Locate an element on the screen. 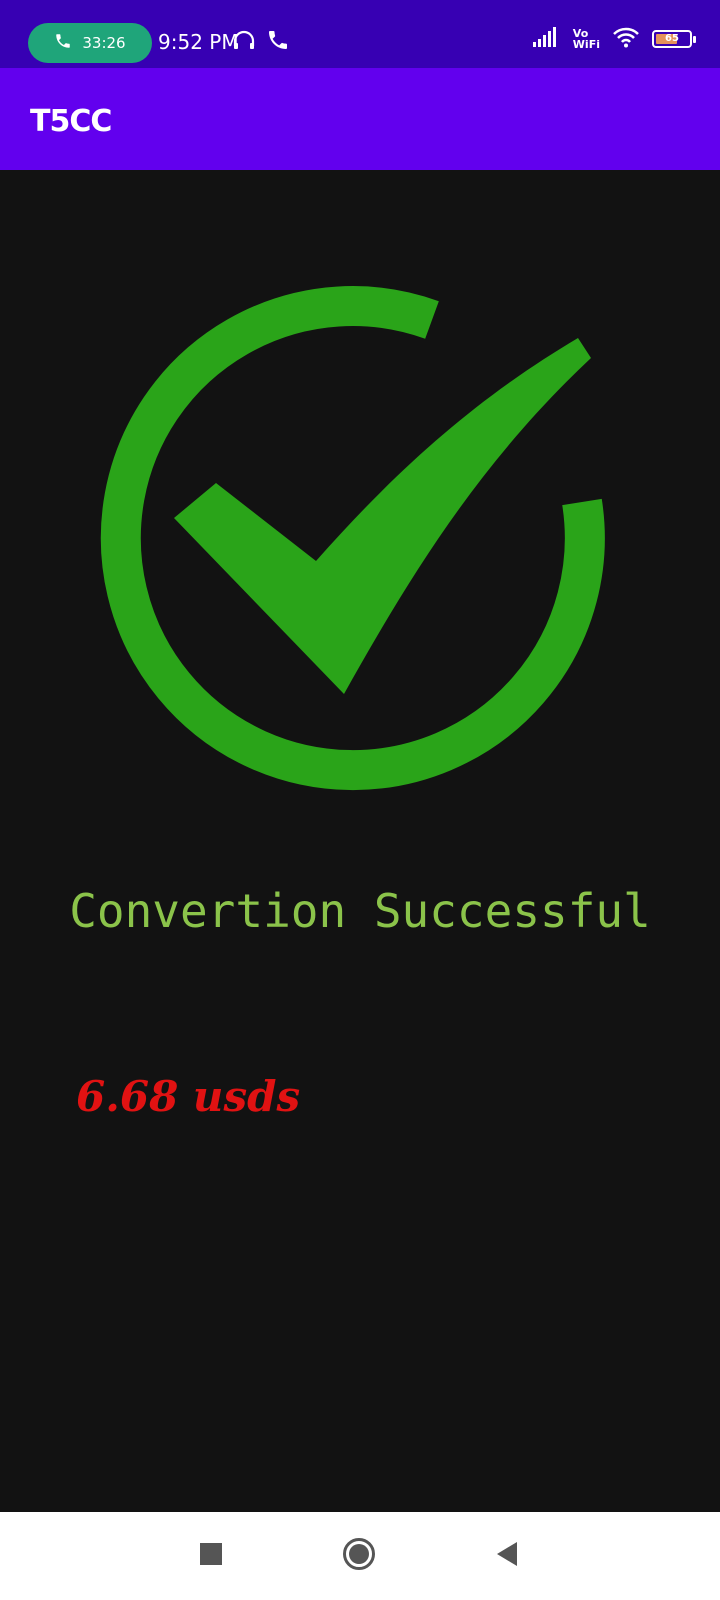 The height and width of the screenshot is (1600, 720). back-button is located at coordinates (507, 1556).